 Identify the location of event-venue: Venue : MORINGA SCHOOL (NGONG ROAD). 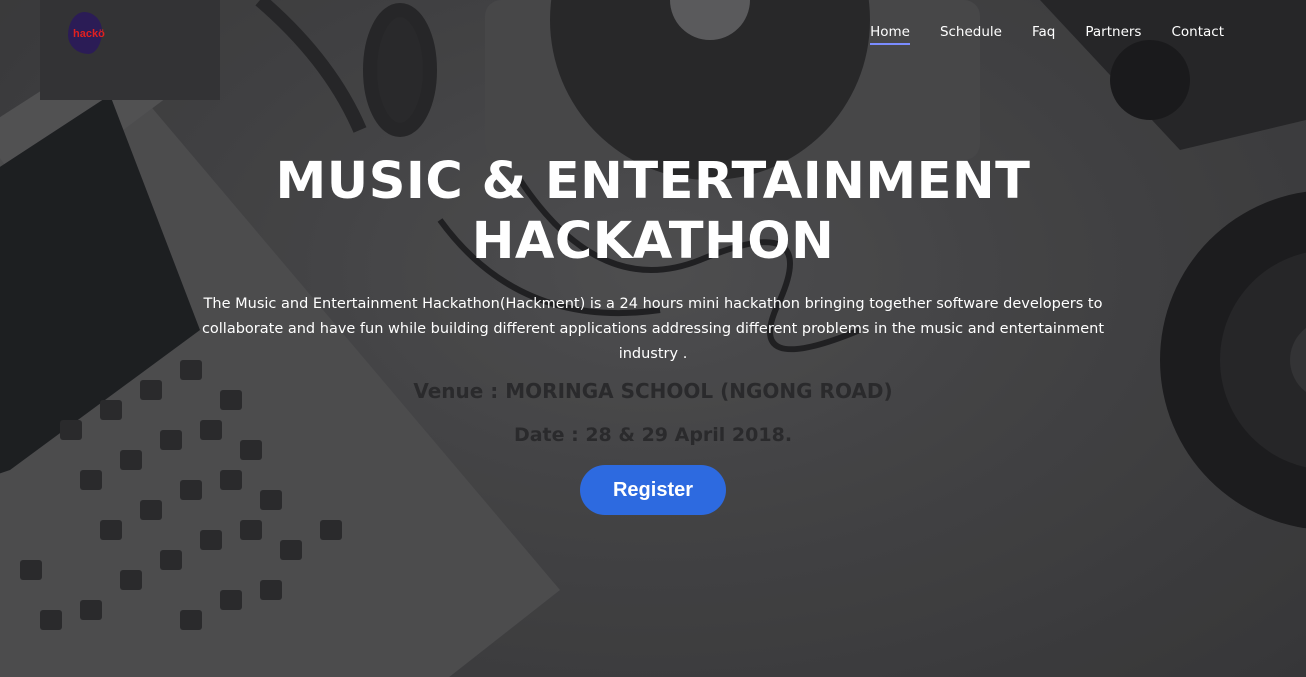
(653, 391).